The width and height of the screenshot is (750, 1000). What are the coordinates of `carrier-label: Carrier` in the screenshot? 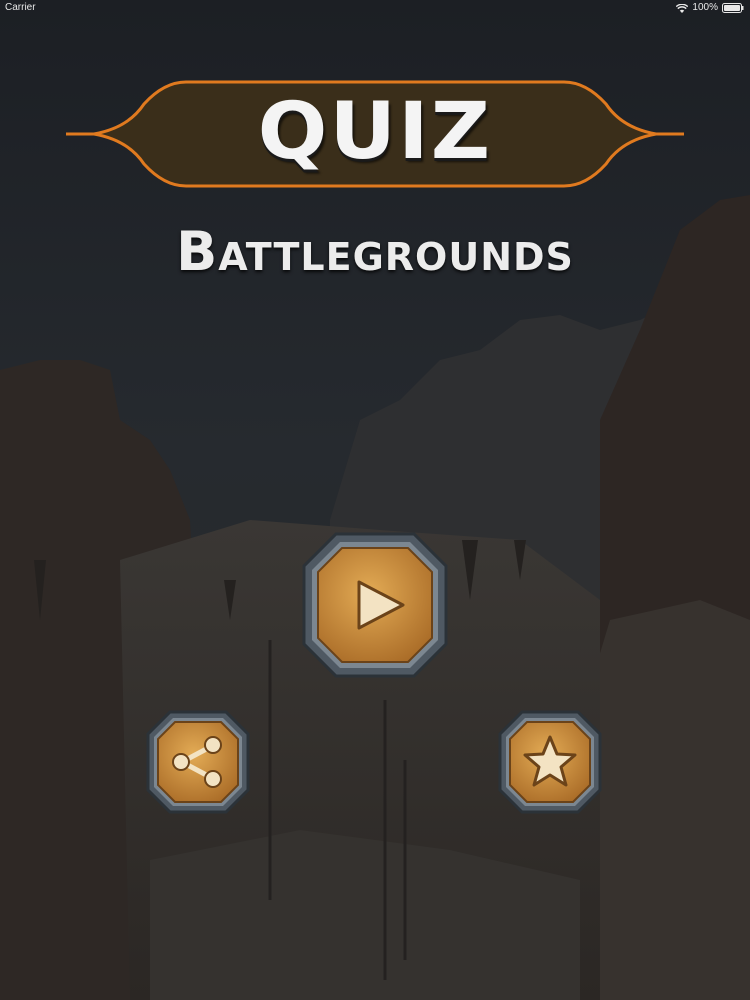 It's located at (20, 7).